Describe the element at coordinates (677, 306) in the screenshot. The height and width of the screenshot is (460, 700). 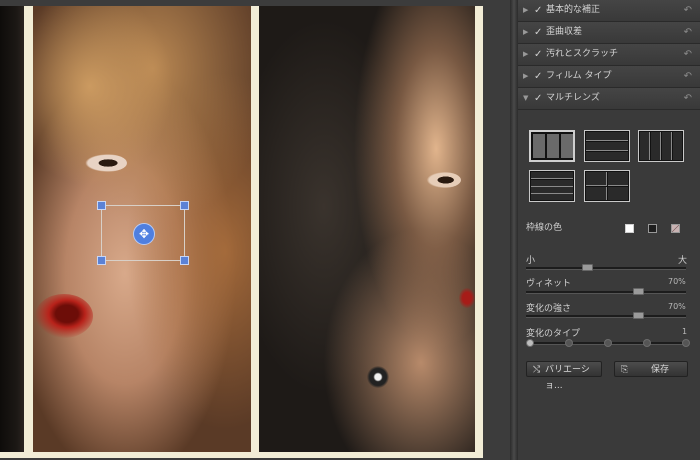
I see `strength-value: 70%` at that location.